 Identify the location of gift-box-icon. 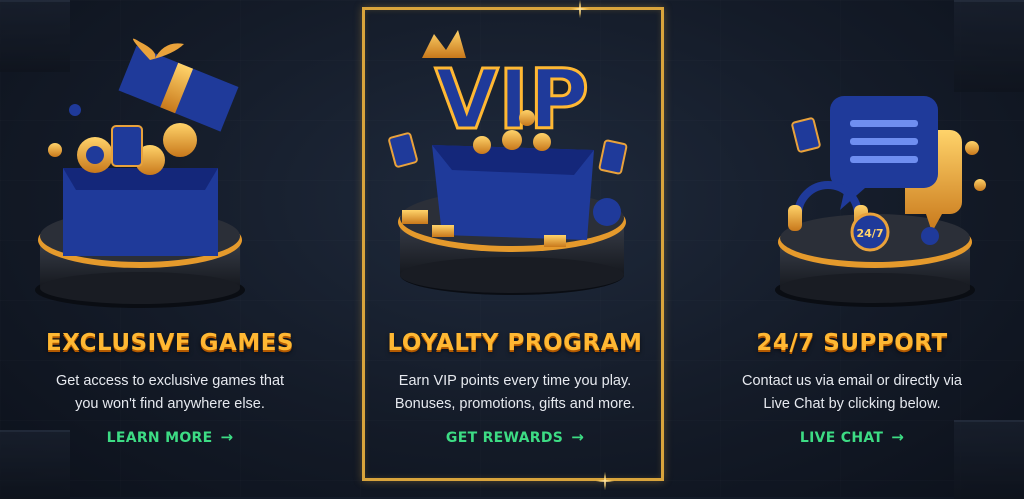
(140, 173).